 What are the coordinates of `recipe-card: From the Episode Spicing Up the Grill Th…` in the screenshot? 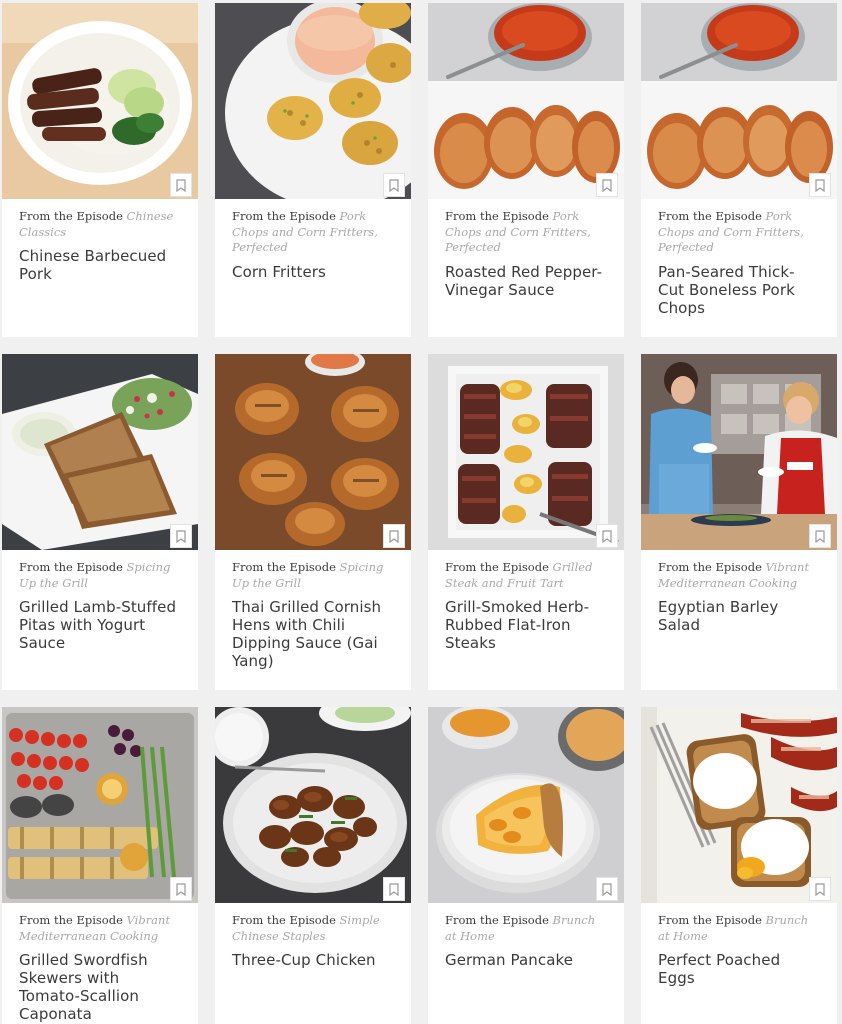 It's located at (313, 522).